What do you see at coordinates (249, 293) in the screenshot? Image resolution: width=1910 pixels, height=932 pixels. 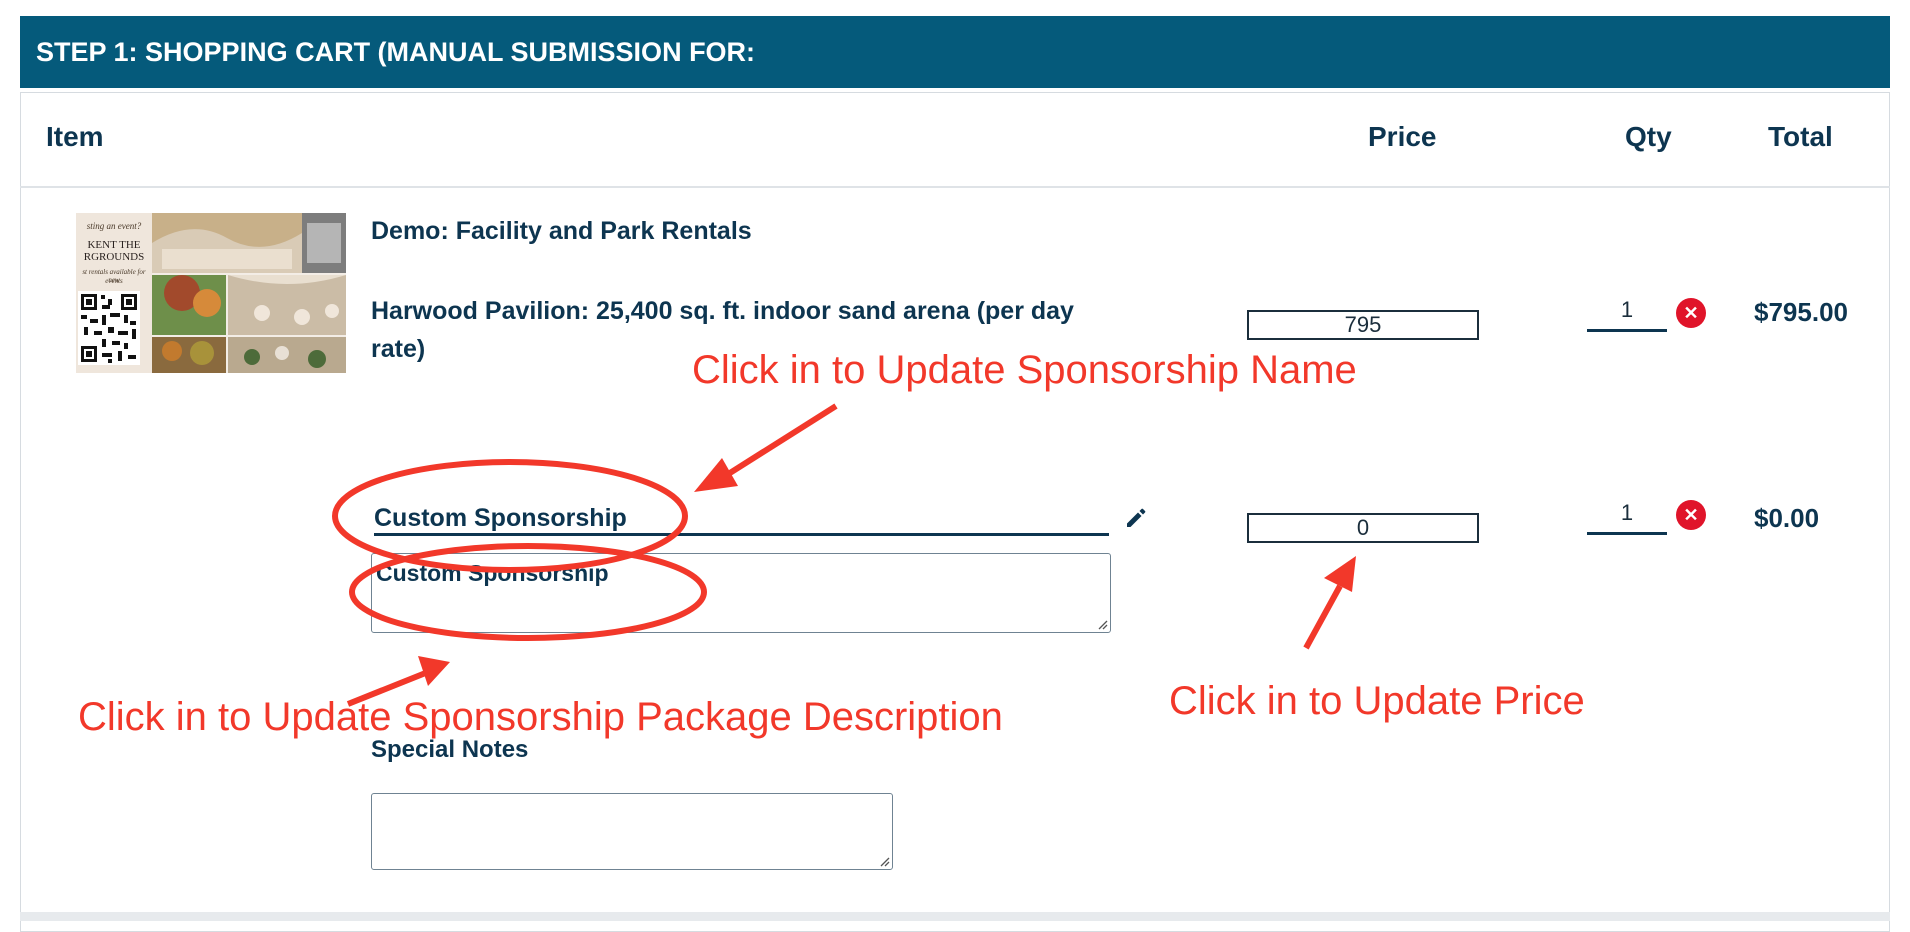 I see `venue-photo-collage` at bounding box center [249, 293].